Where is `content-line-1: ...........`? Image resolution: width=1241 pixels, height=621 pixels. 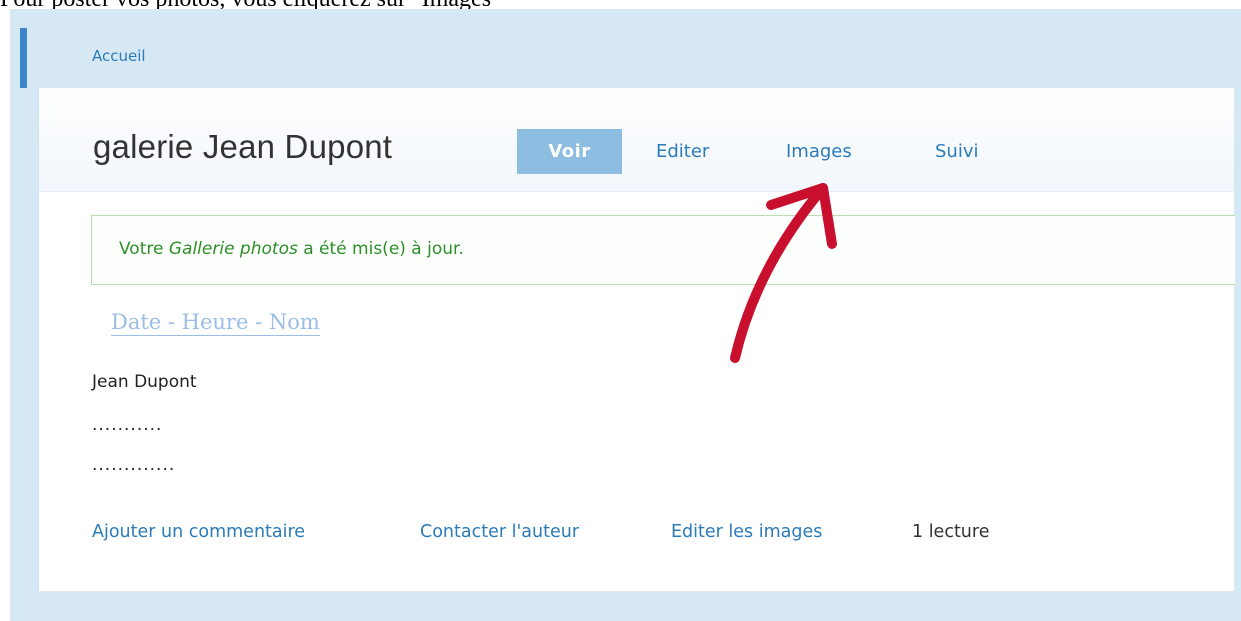 content-line-1: ........... is located at coordinates (127, 425).